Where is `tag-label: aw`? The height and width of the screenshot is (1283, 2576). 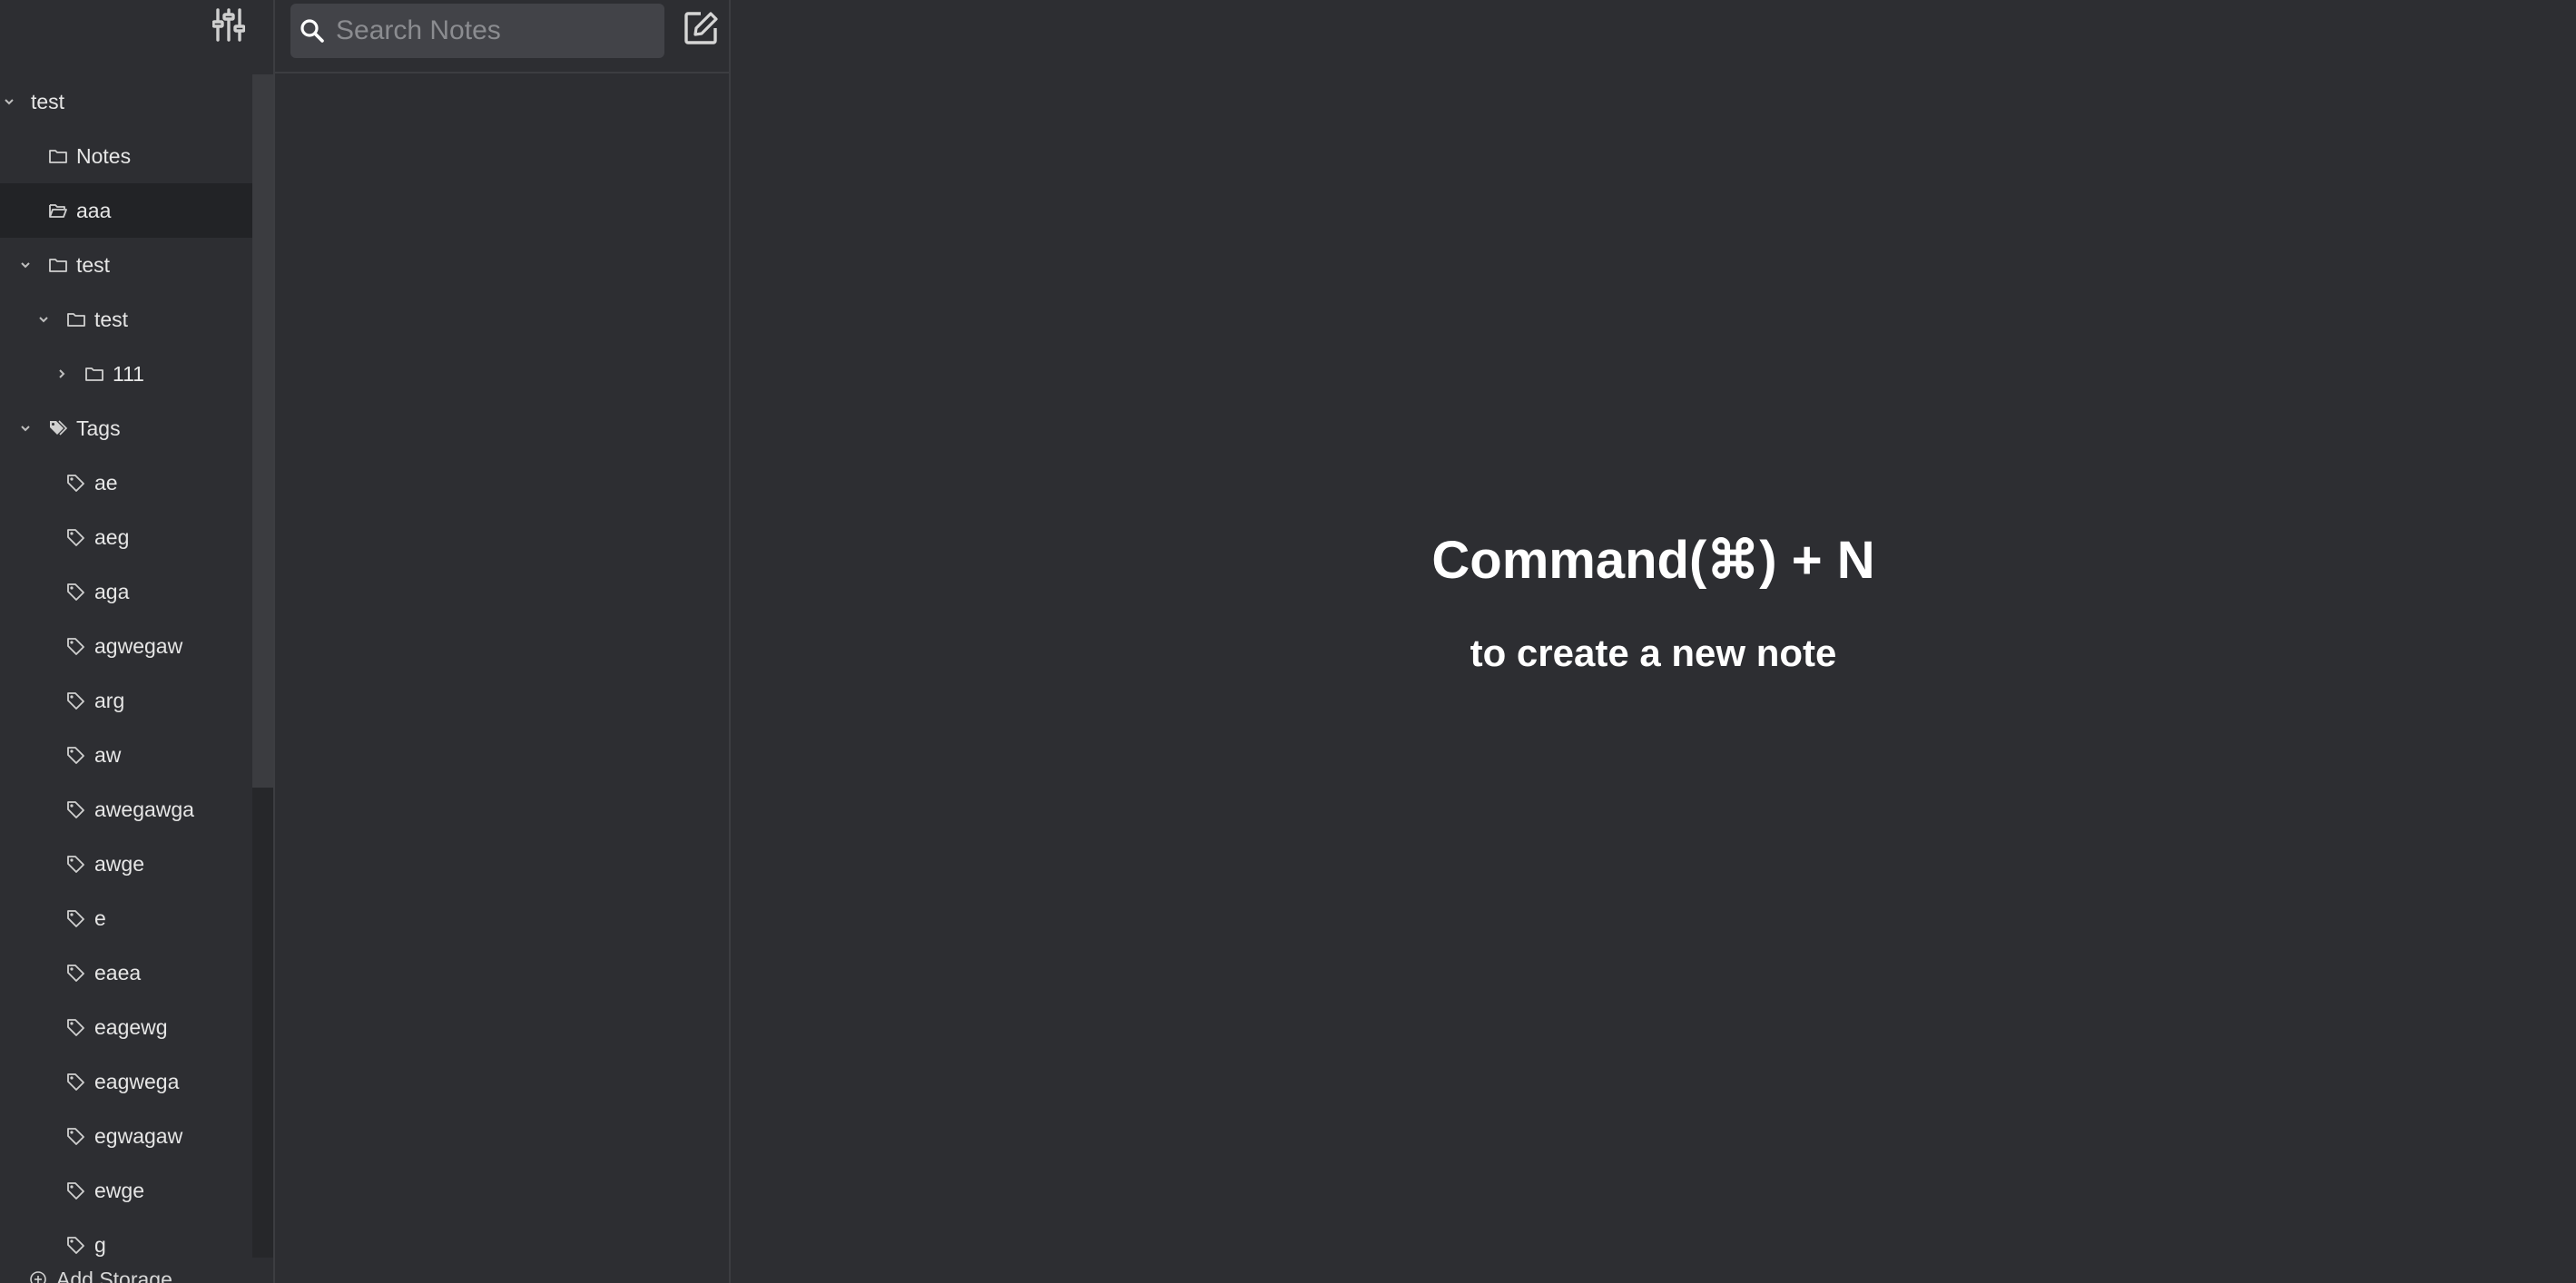 tag-label: aw is located at coordinates (108, 755).